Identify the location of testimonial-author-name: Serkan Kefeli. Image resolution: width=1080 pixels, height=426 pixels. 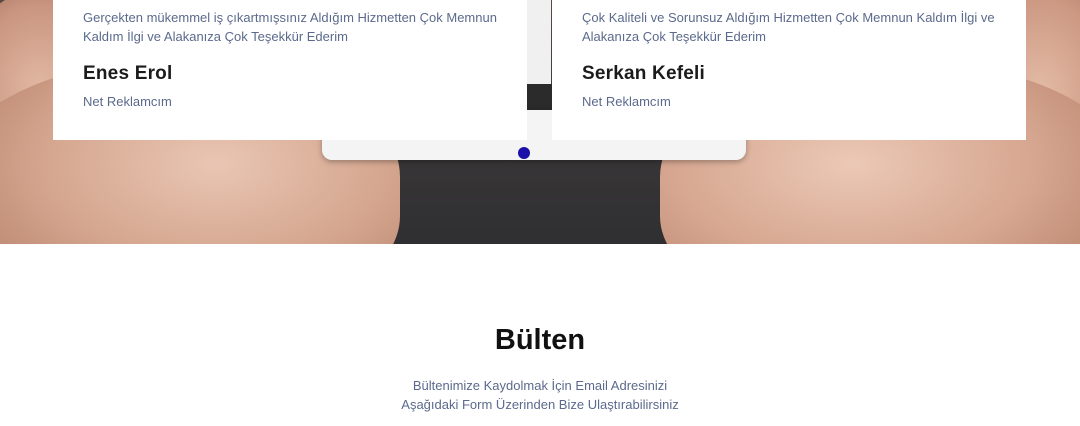
(643, 73).